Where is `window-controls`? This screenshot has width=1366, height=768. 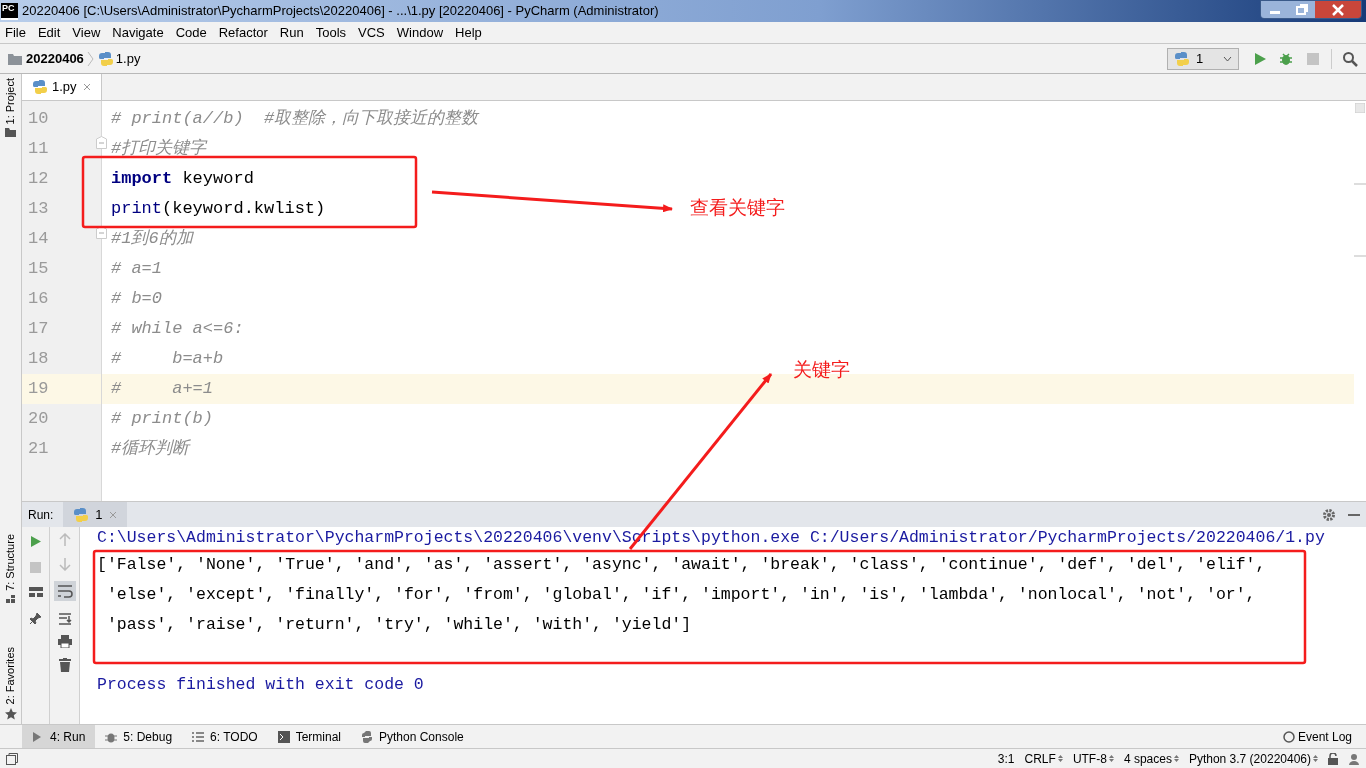 window-controls is located at coordinates (1311, 9).